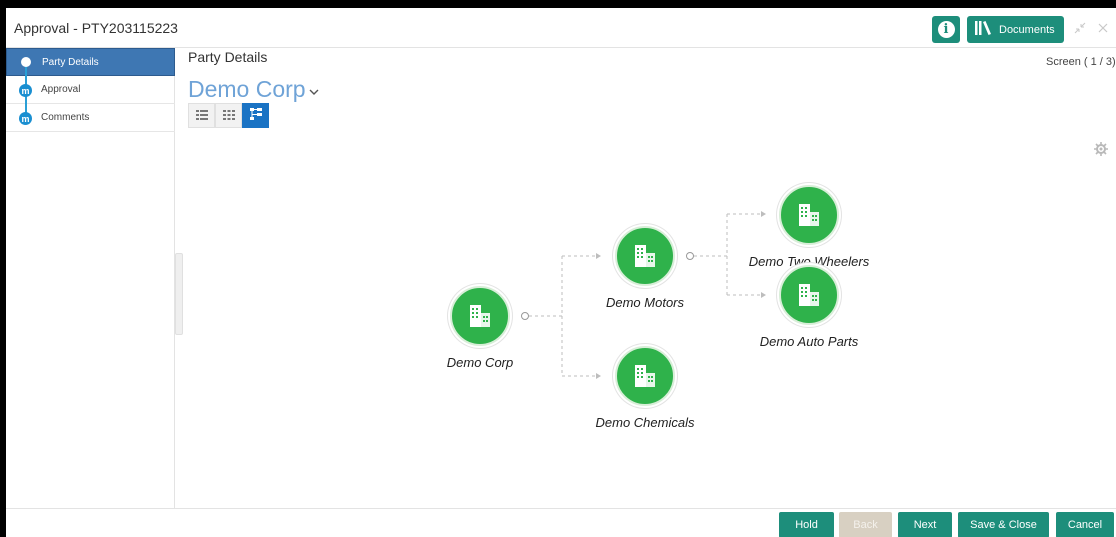 Image resolution: width=1116 pixels, height=537 pixels. I want to click on tree-node-demo-auto-parts: Demo Auto Parts, so click(809, 307).